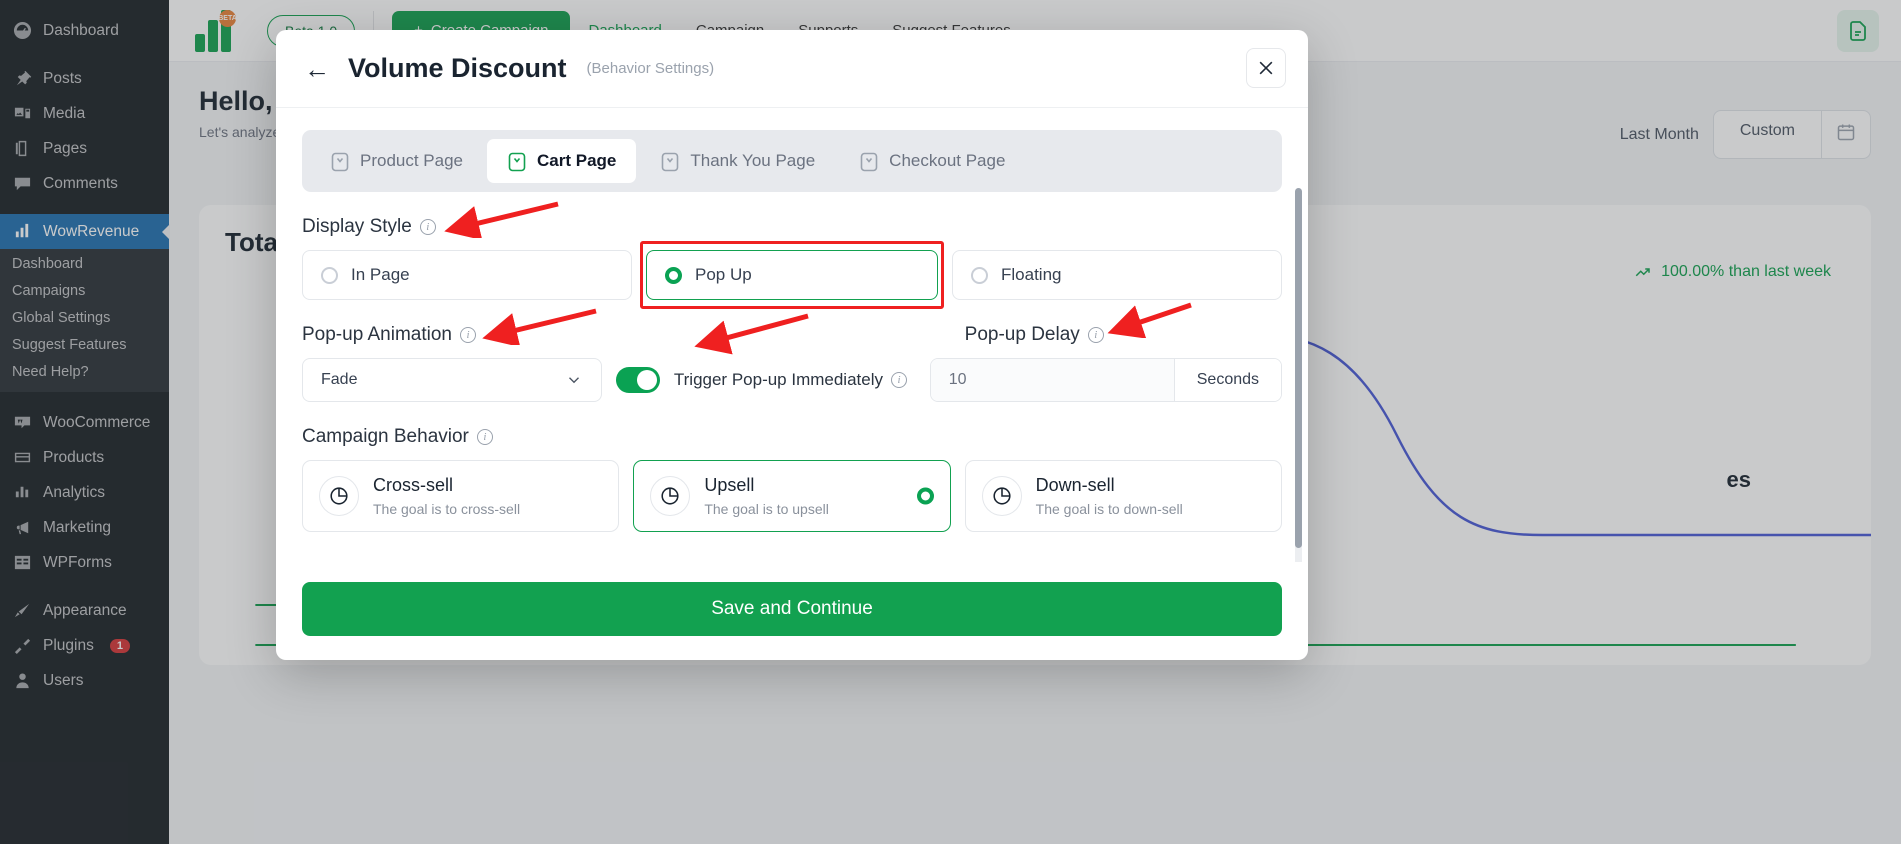  What do you see at coordinates (447, 509) in the screenshot?
I see `behavior-card-desc: The goal is to cross-sell` at bounding box center [447, 509].